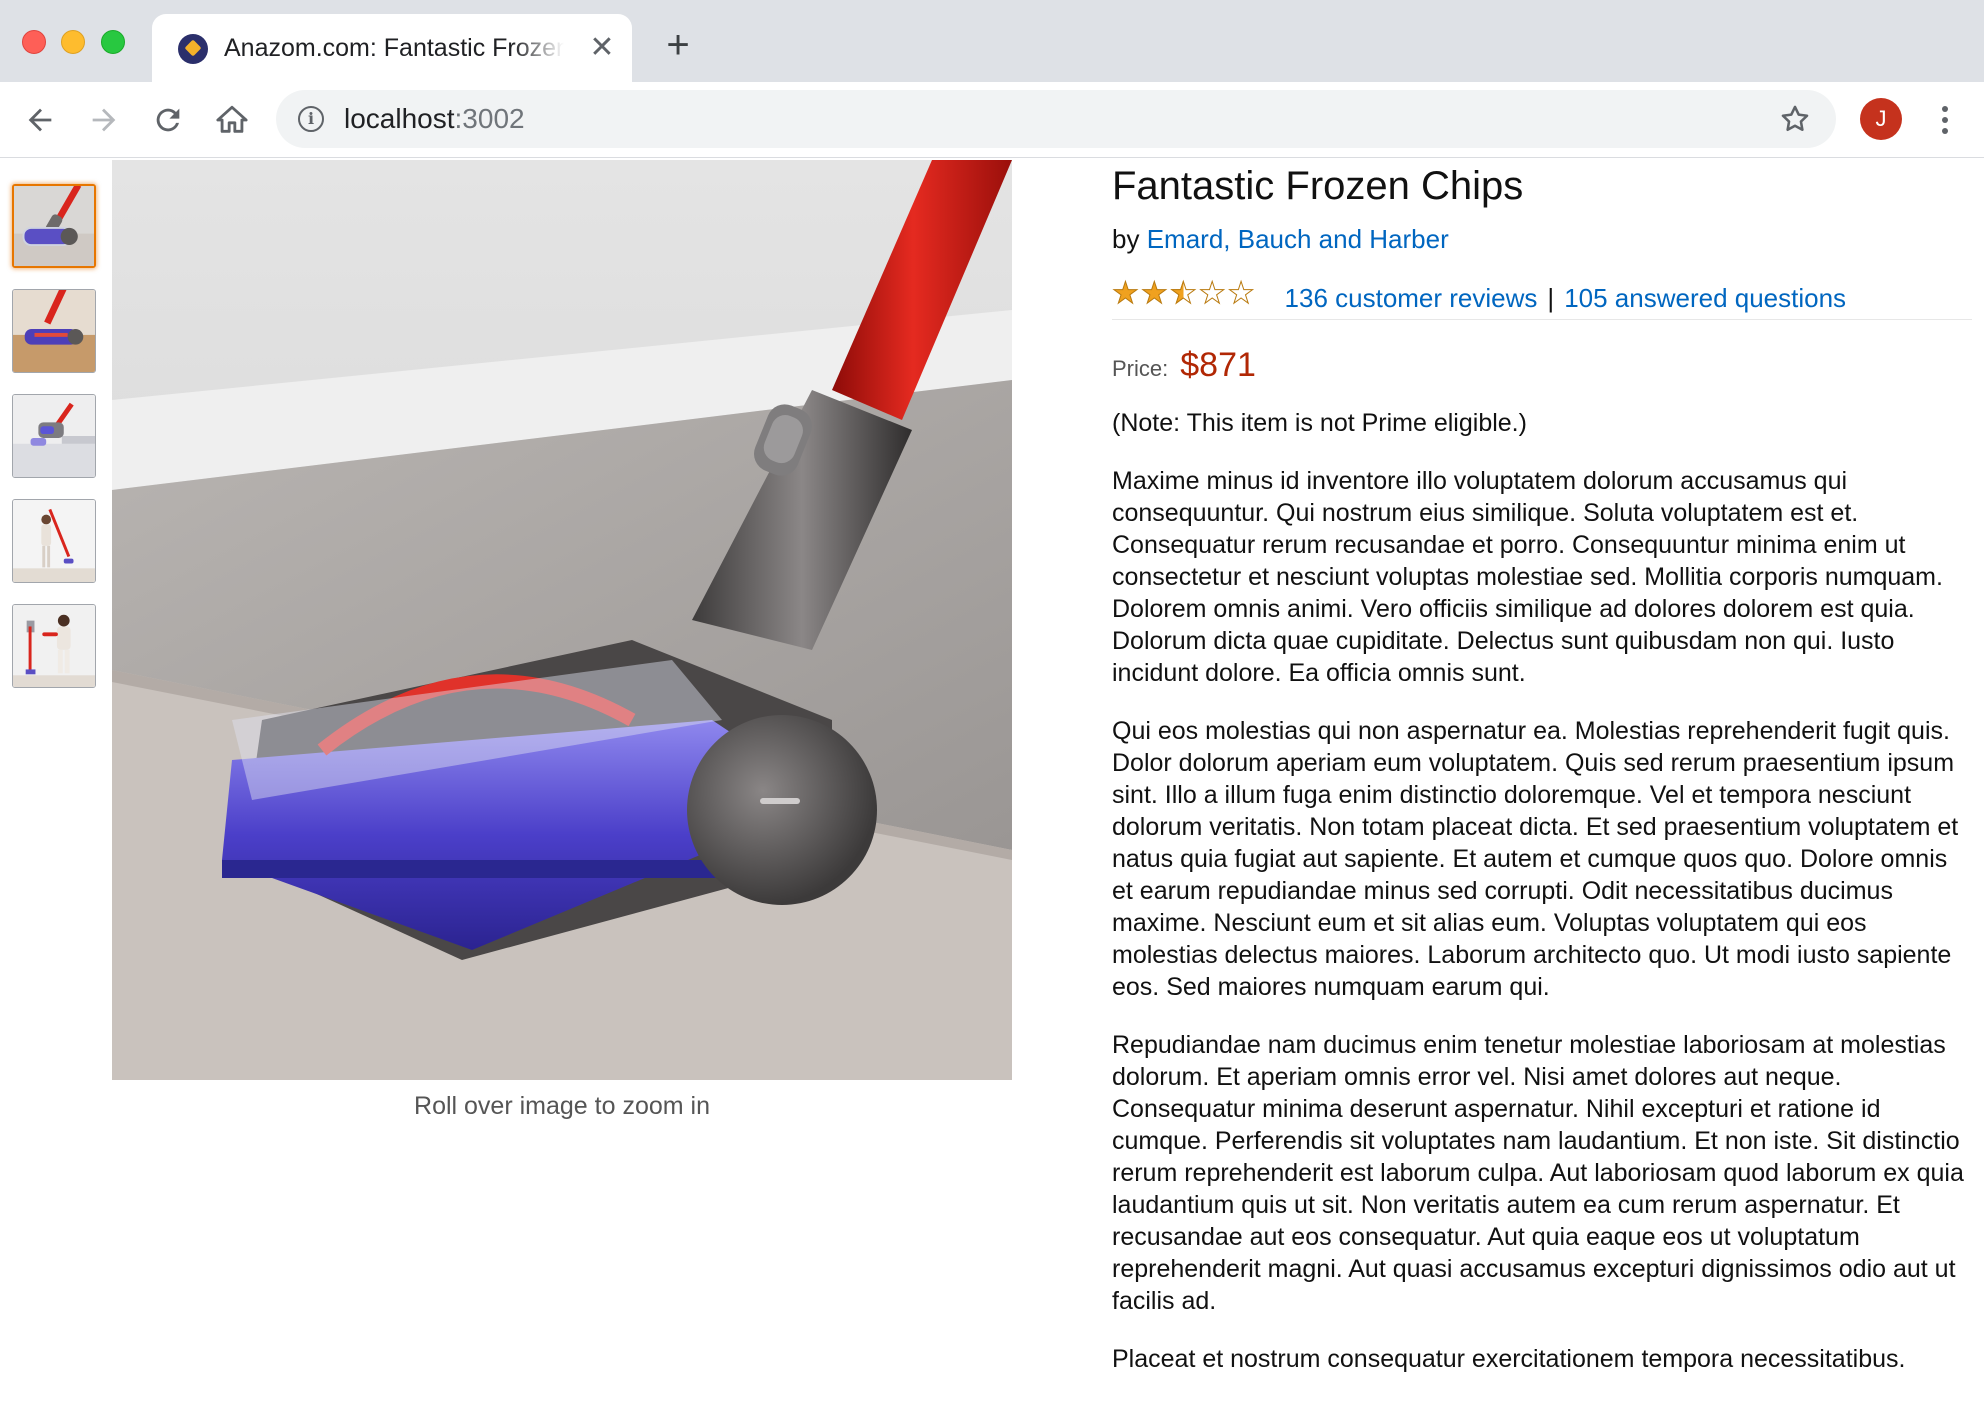 This screenshot has width=1984, height=1418. Describe the element at coordinates (1218, 365) in the screenshot. I see `price-value: $871` at that location.